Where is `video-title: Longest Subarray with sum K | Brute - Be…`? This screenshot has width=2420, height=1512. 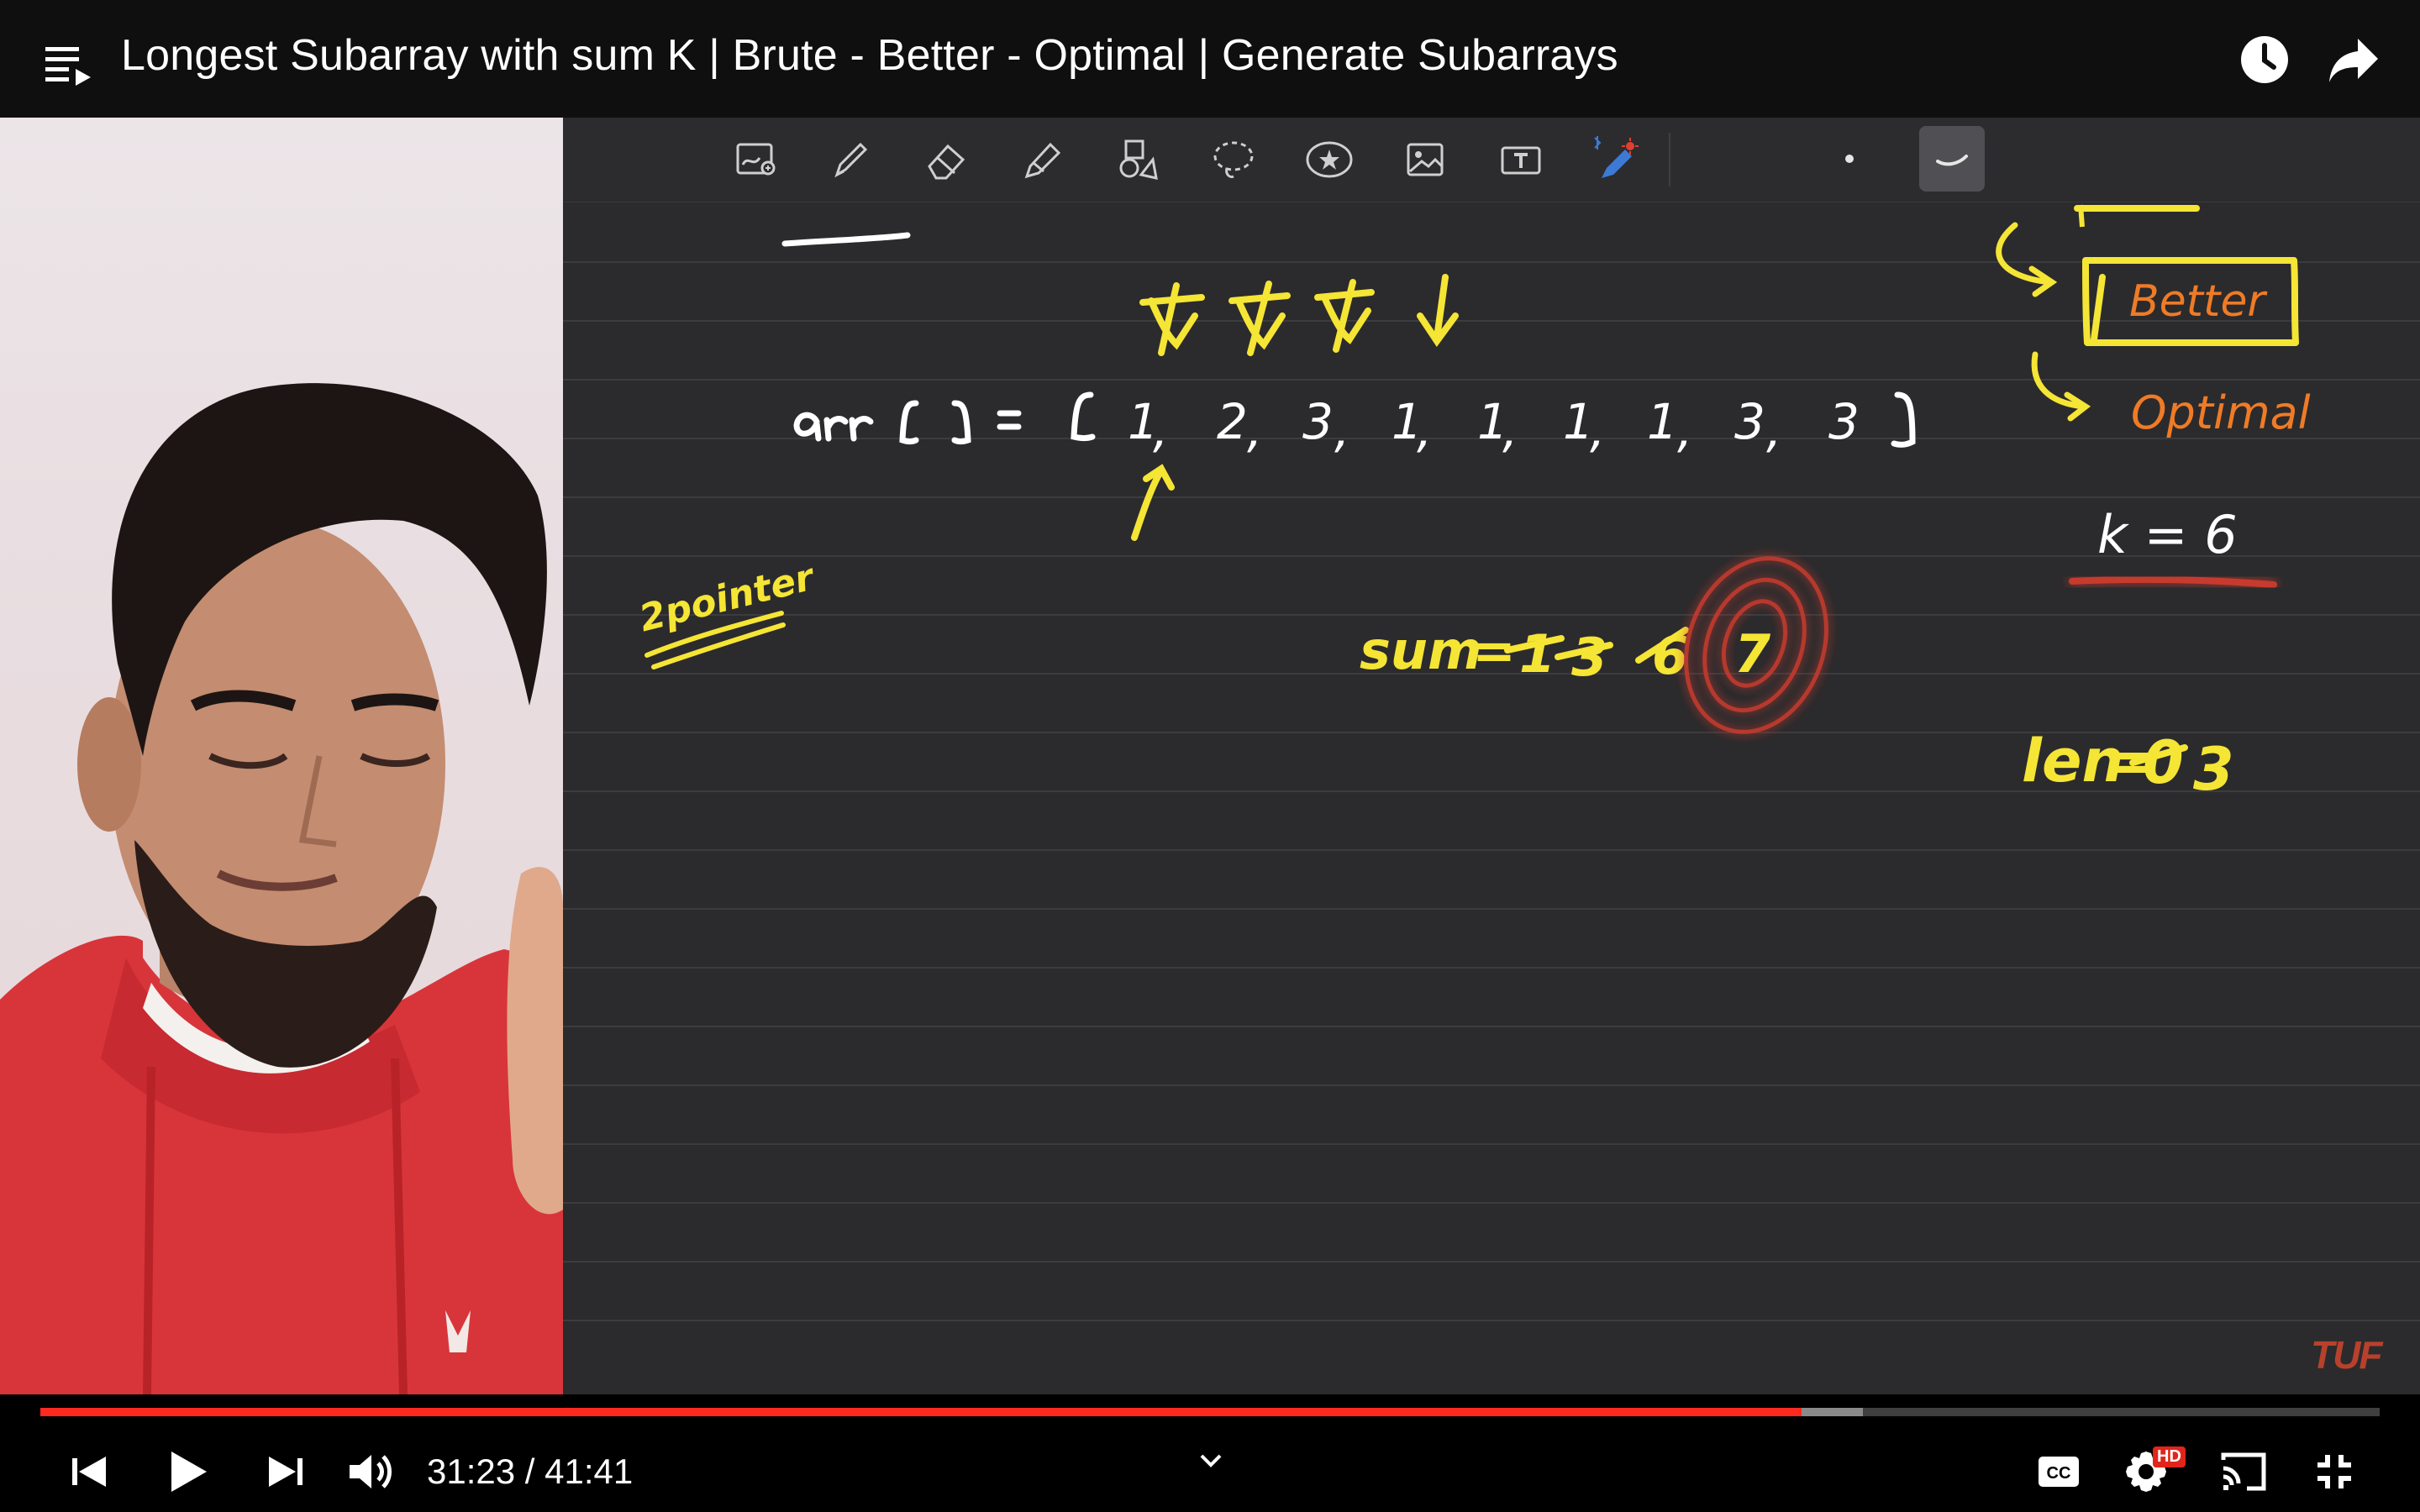
video-title: Longest Subarray with sum K | Brute - Be… is located at coordinates (870, 55).